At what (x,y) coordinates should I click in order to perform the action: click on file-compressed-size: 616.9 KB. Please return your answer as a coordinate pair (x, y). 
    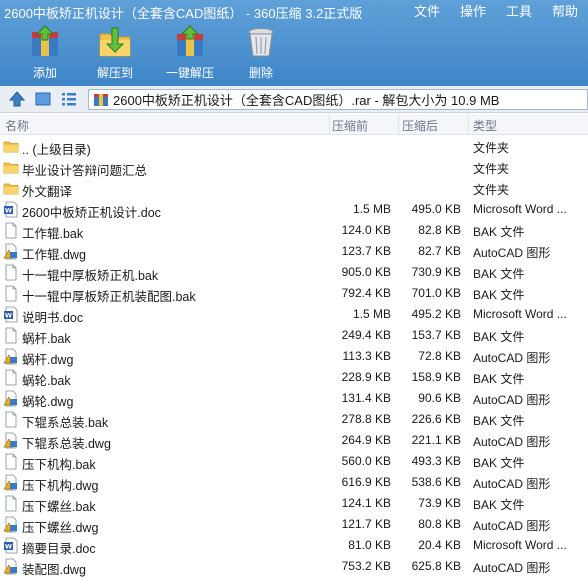
    Looking at the image, I should click on (366, 482).